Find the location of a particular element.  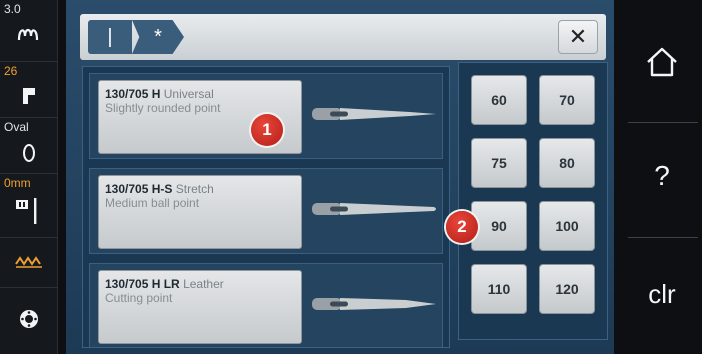

size-button-100: 100 is located at coordinates (567, 226).